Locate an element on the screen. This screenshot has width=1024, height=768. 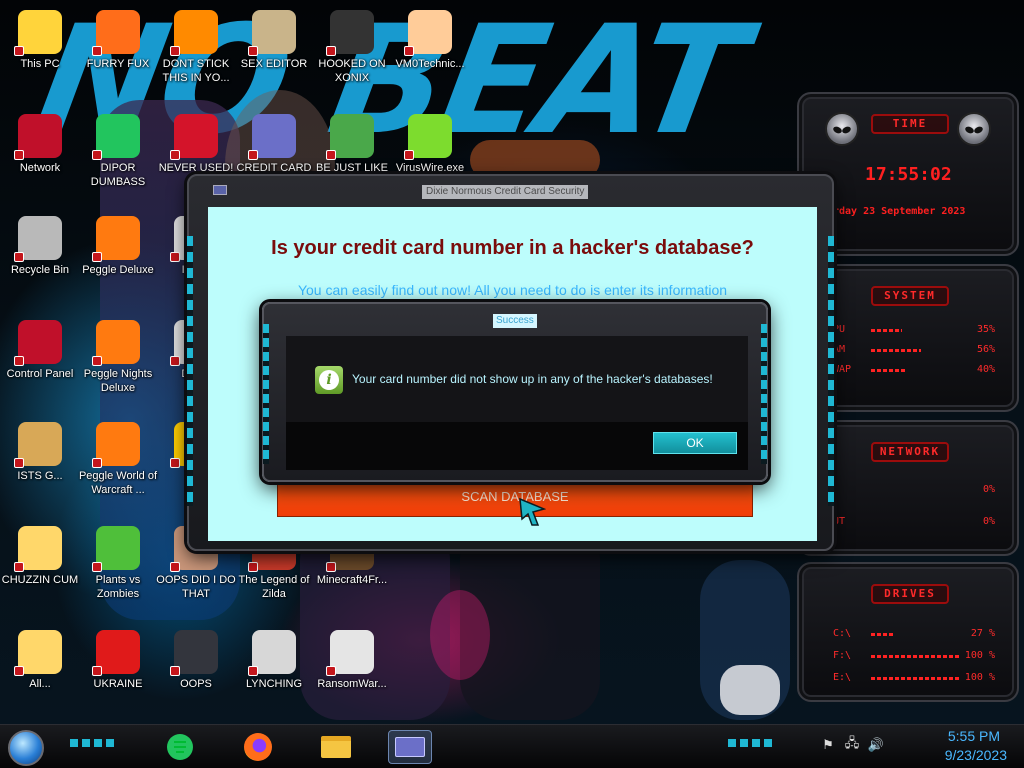
desktop-icon-peggle-nights: Peggle Nights Deluxe is located at coordinates (118, 362).